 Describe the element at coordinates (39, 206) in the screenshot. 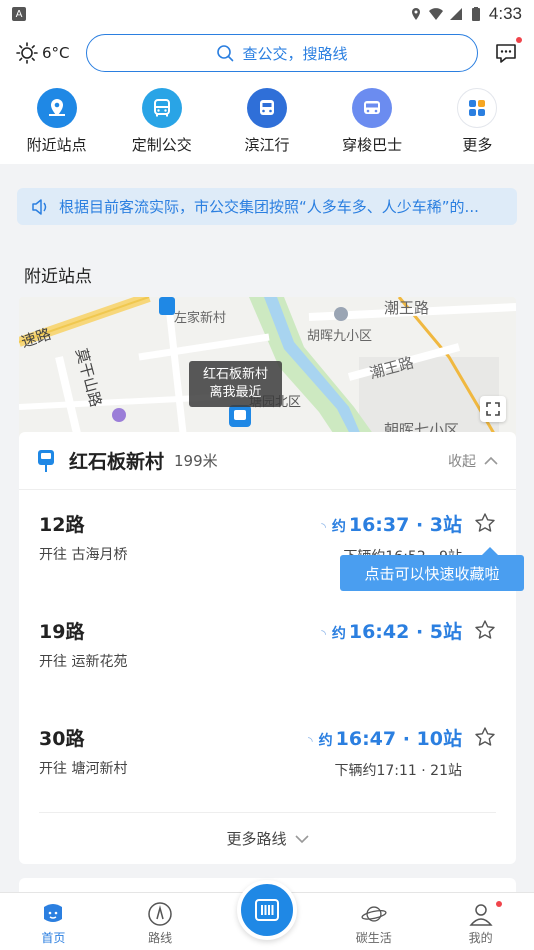

I see `speaker-icon` at that location.